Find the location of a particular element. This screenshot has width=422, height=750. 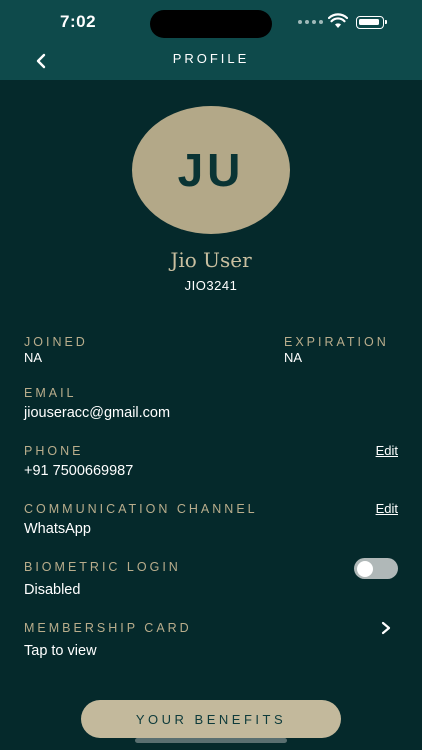

phone-edit-link: Edit is located at coordinates (387, 450).